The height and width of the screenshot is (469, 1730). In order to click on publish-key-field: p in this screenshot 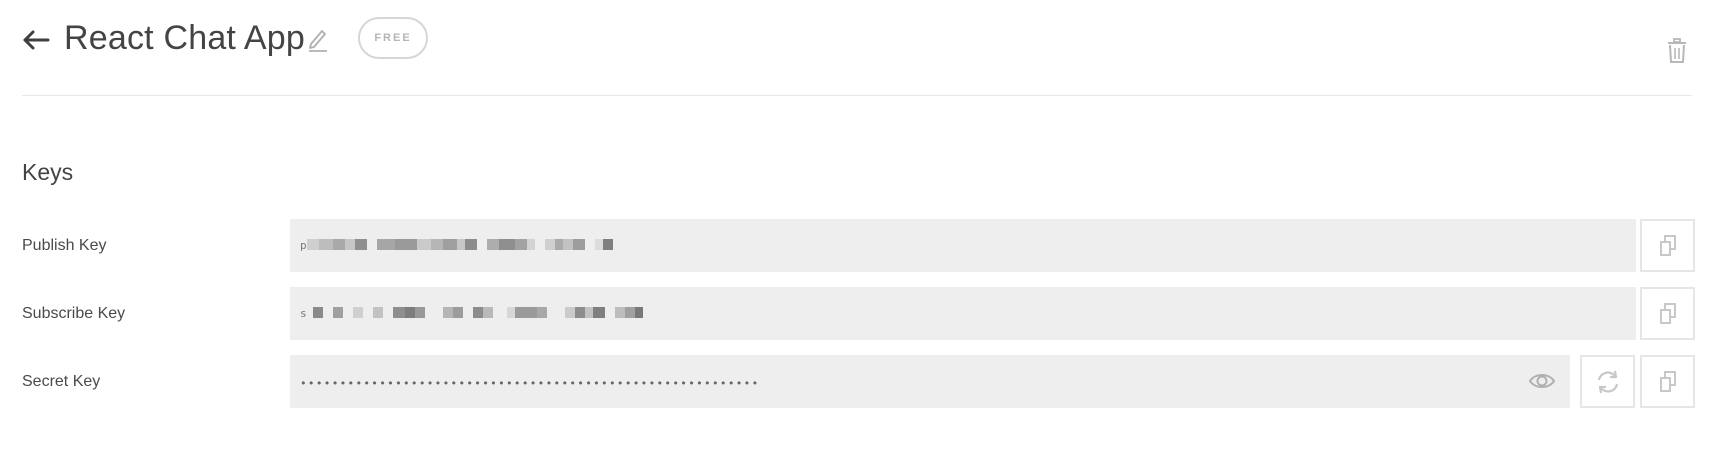, I will do `click(963, 245)`.